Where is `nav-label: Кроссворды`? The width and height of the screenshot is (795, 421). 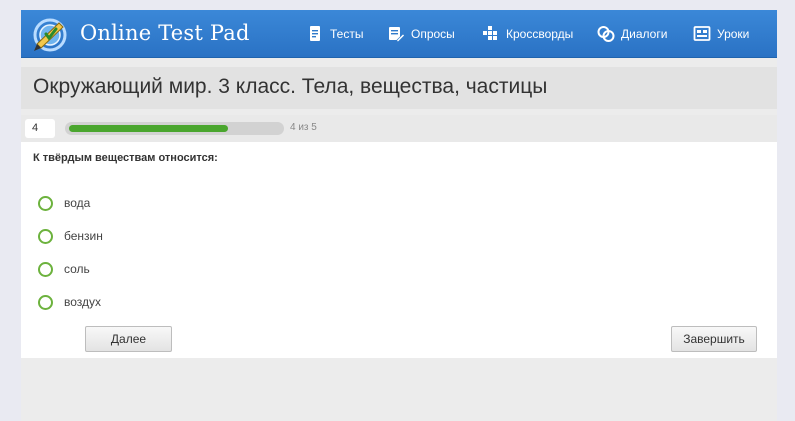 nav-label: Кроссворды is located at coordinates (540, 34).